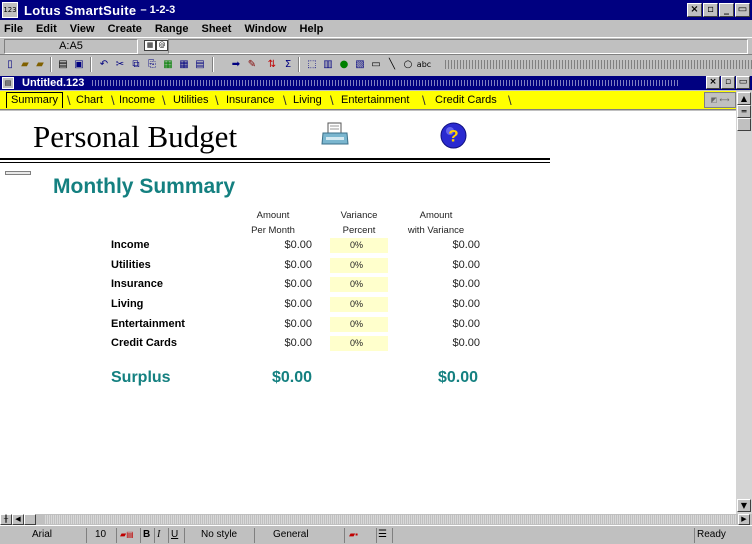 Image resolution: width=752 pixels, height=544 pixels. What do you see at coordinates (742, 10) in the screenshot?
I see `maximize-icon: ▭` at bounding box center [742, 10].